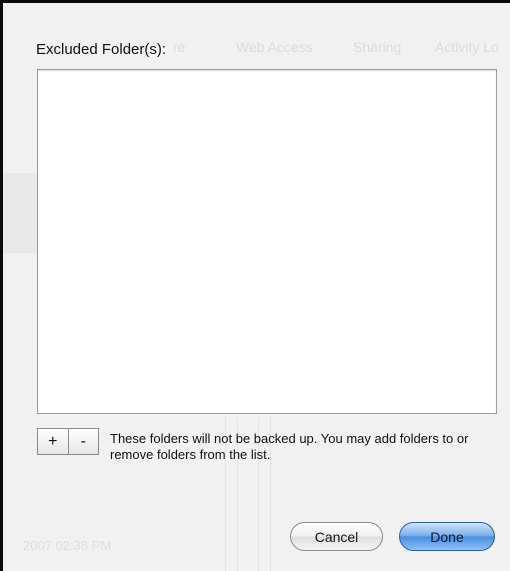 The image size is (510, 571). What do you see at coordinates (20, 213) in the screenshot?
I see `background-panel` at bounding box center [20, 213].